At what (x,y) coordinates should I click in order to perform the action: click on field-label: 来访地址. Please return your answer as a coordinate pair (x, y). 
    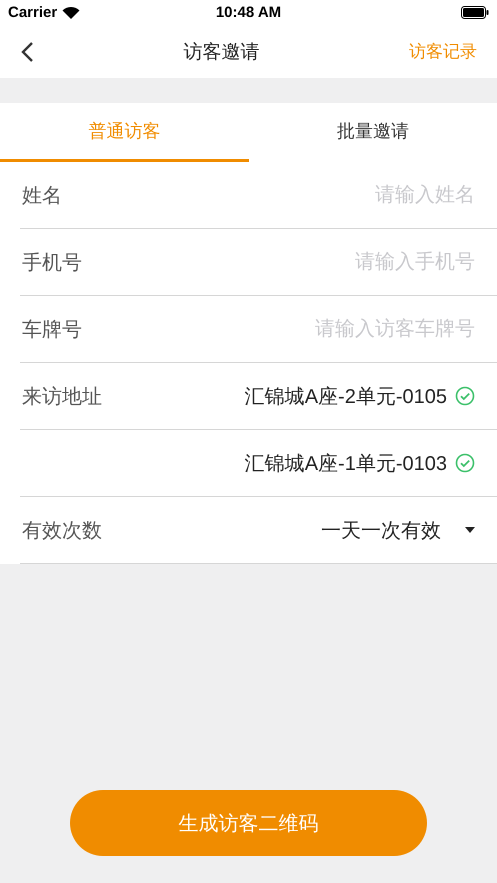
    Looking at the image, I should click on (61, 397).